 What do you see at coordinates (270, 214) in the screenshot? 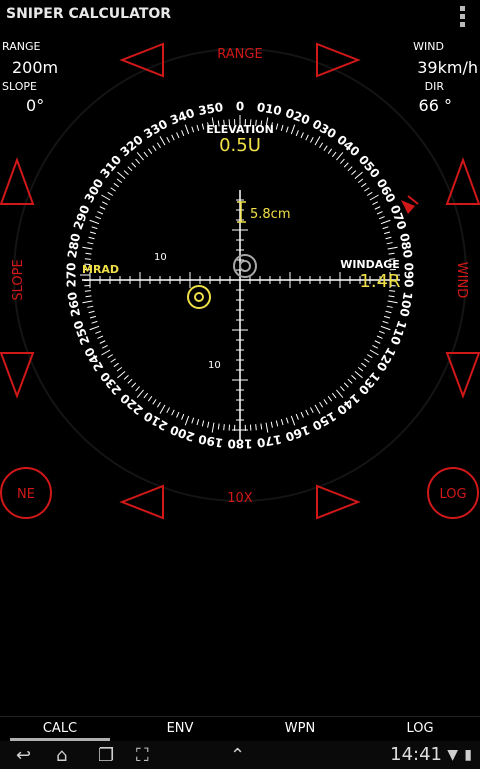
I see `size-label: 5.8cm` at bounding box center [270, 214].